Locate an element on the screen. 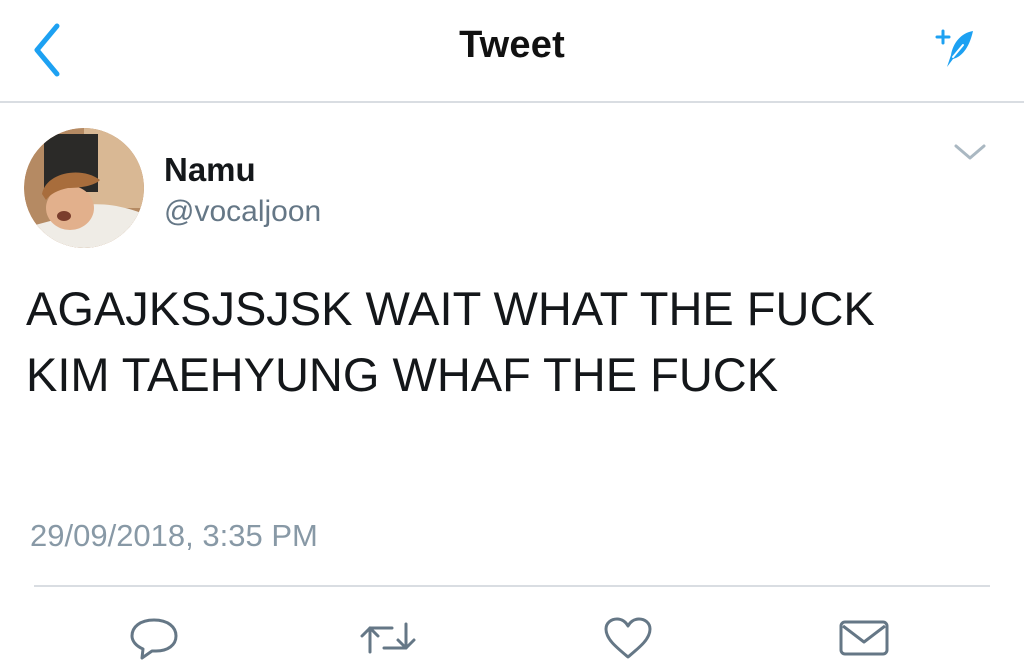 The image size is (1024, 672). avatar-photo is located at coordinates (84, 188).